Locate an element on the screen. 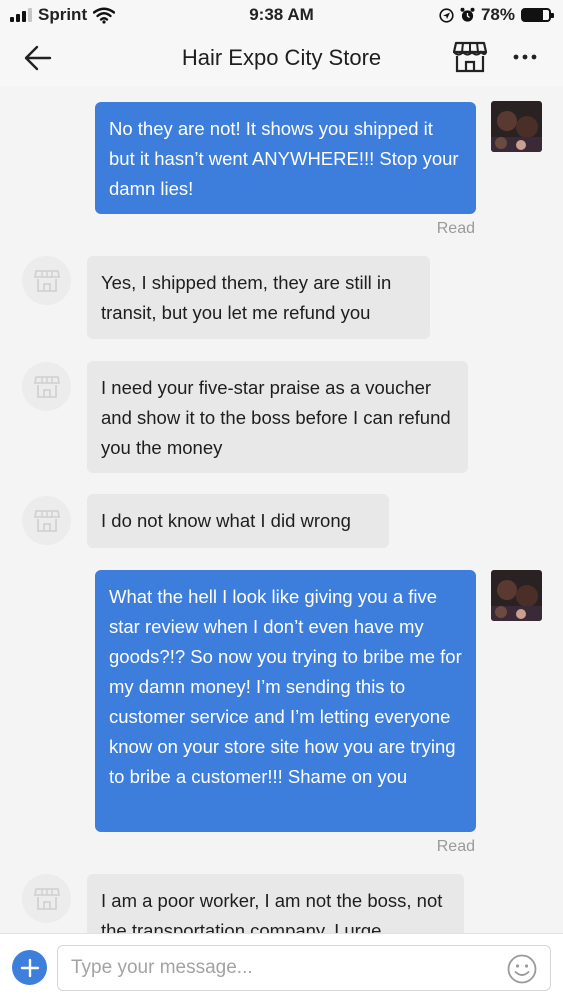 The image size is (563, 1000). status-bar: Sprint 9:38 AM 78% is located at coordinates (281, 15).